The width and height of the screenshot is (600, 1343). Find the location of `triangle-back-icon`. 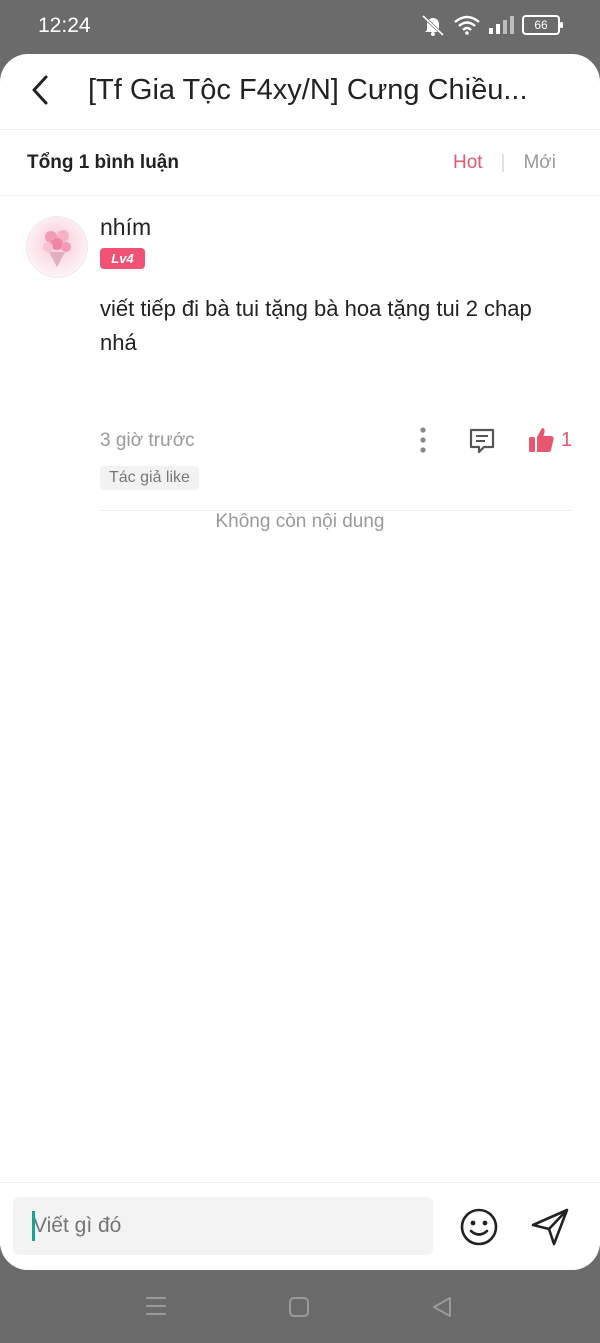

triangle-back-icon is located at coordinates (442, 1307).